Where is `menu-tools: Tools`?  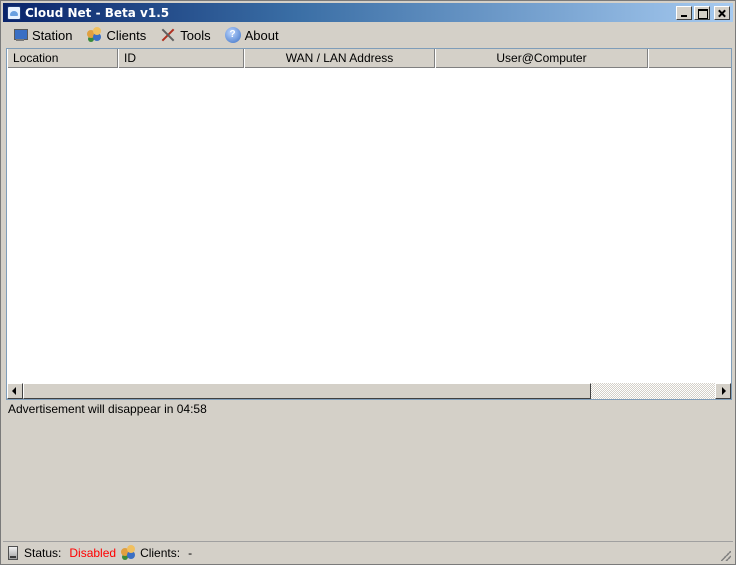 menu-tools: Tools is located at coordinates (185, 35).